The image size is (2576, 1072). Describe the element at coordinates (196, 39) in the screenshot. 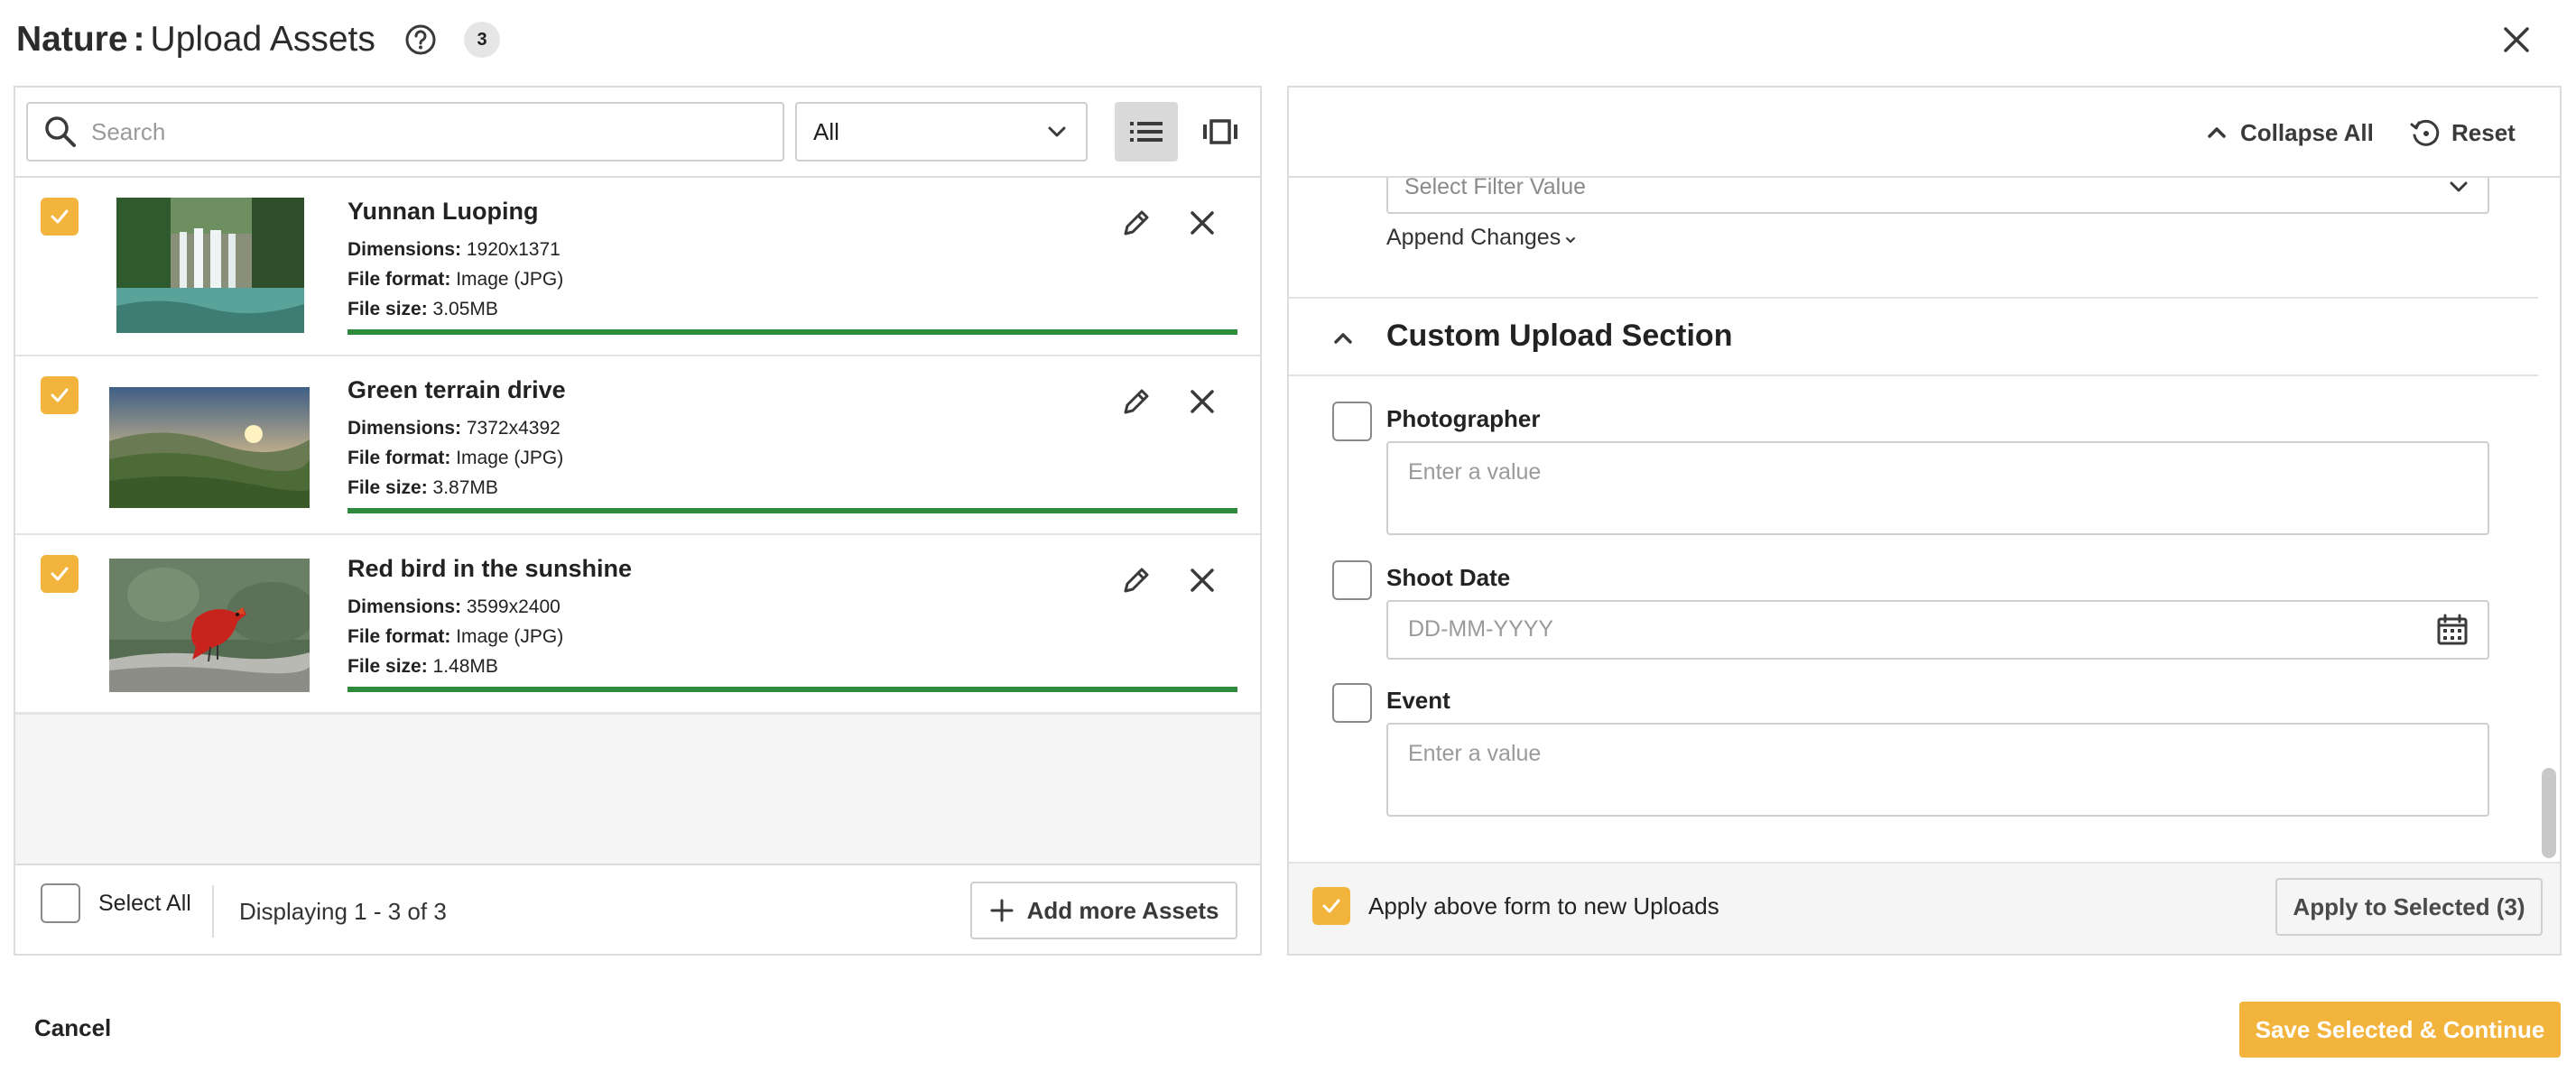

I see `dialog-title: Nature : Upload Assets` at that location.